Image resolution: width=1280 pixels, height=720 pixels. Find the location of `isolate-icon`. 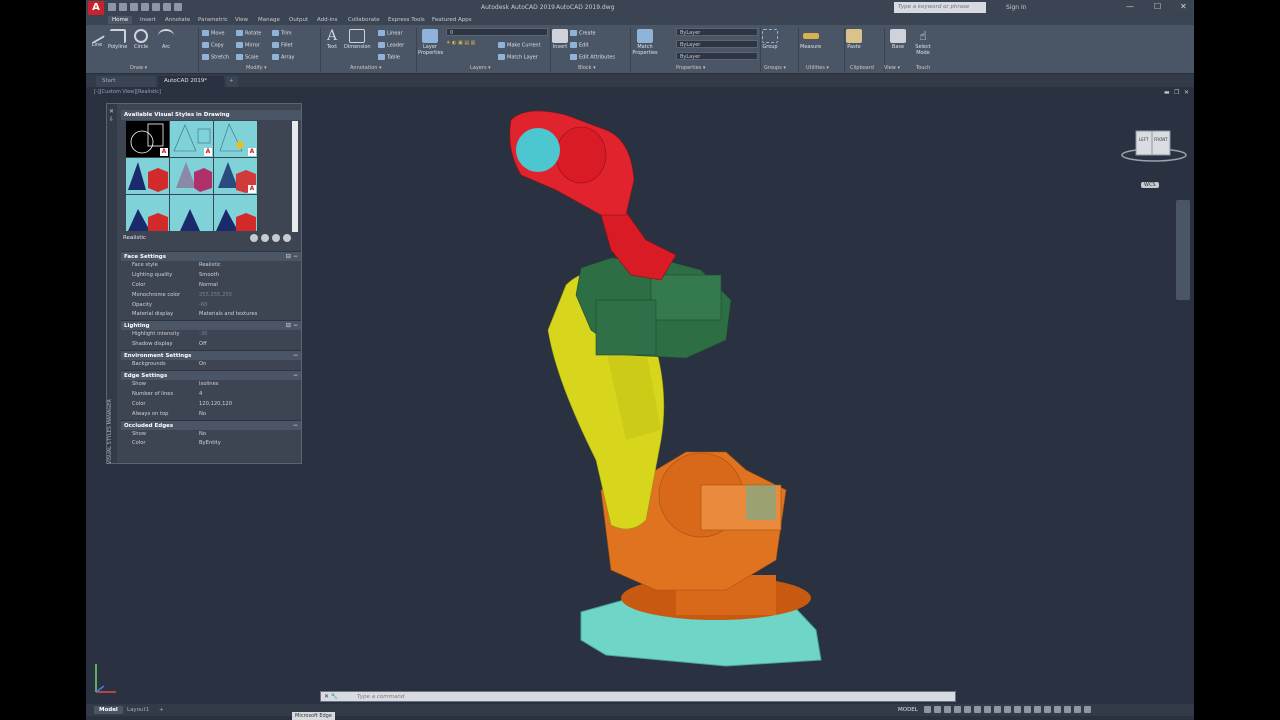

isolate-icon is located at coordinates (1057, 709).